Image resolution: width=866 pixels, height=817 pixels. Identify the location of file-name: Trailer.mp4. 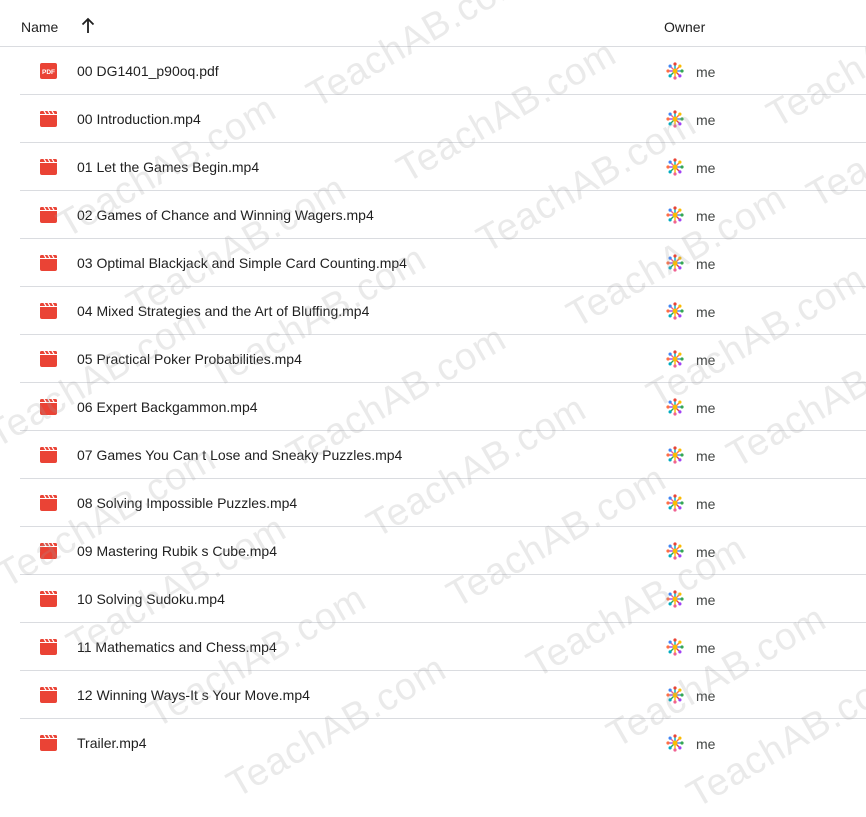
(112, 743).